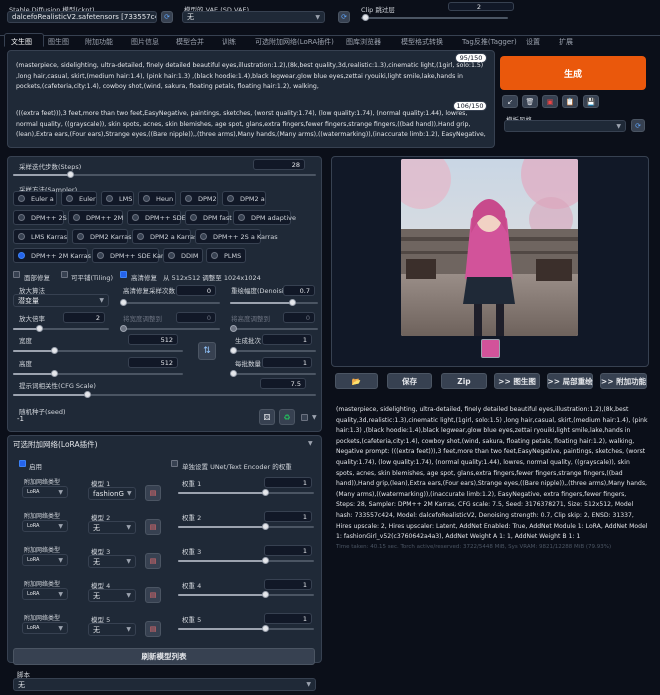 This screenshot has width=660, height=695. I want to click on scale-input: 2, so click(84, 317).